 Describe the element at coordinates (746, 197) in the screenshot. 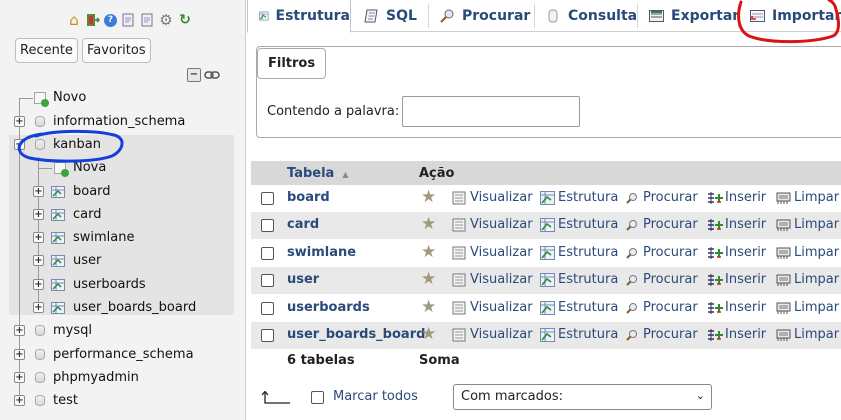

I see `action-label: Inserir` at that location.